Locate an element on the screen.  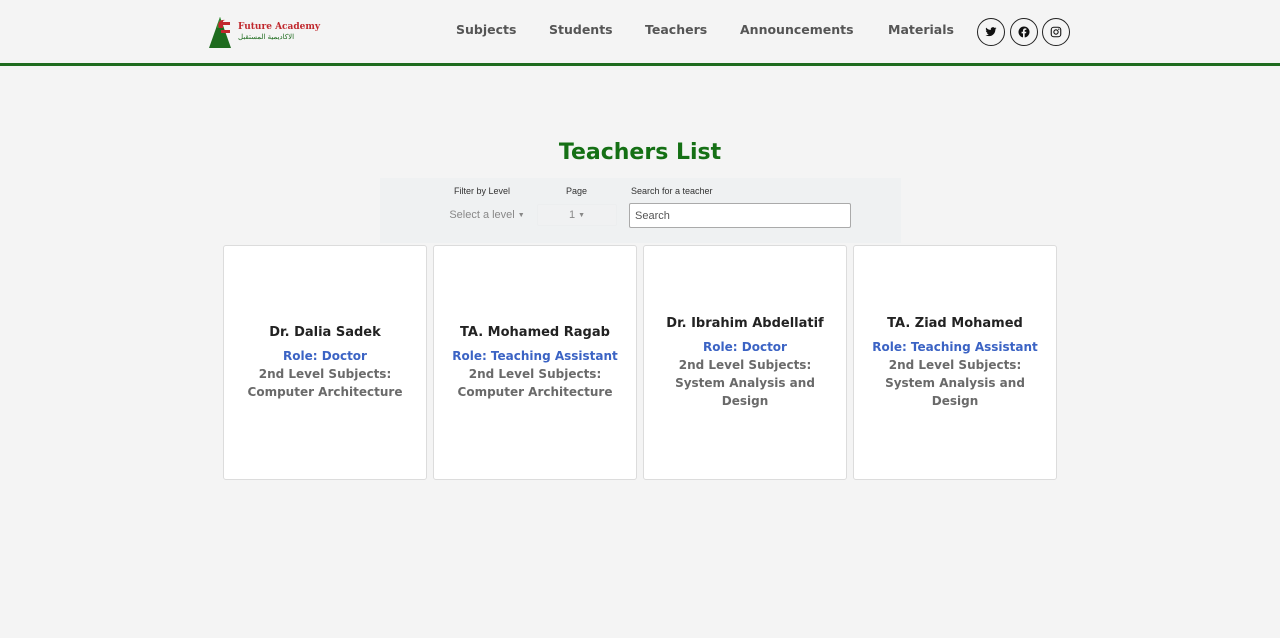
teacher-name: TA. Mohamed Ragab is located at coordinates (535, 332).